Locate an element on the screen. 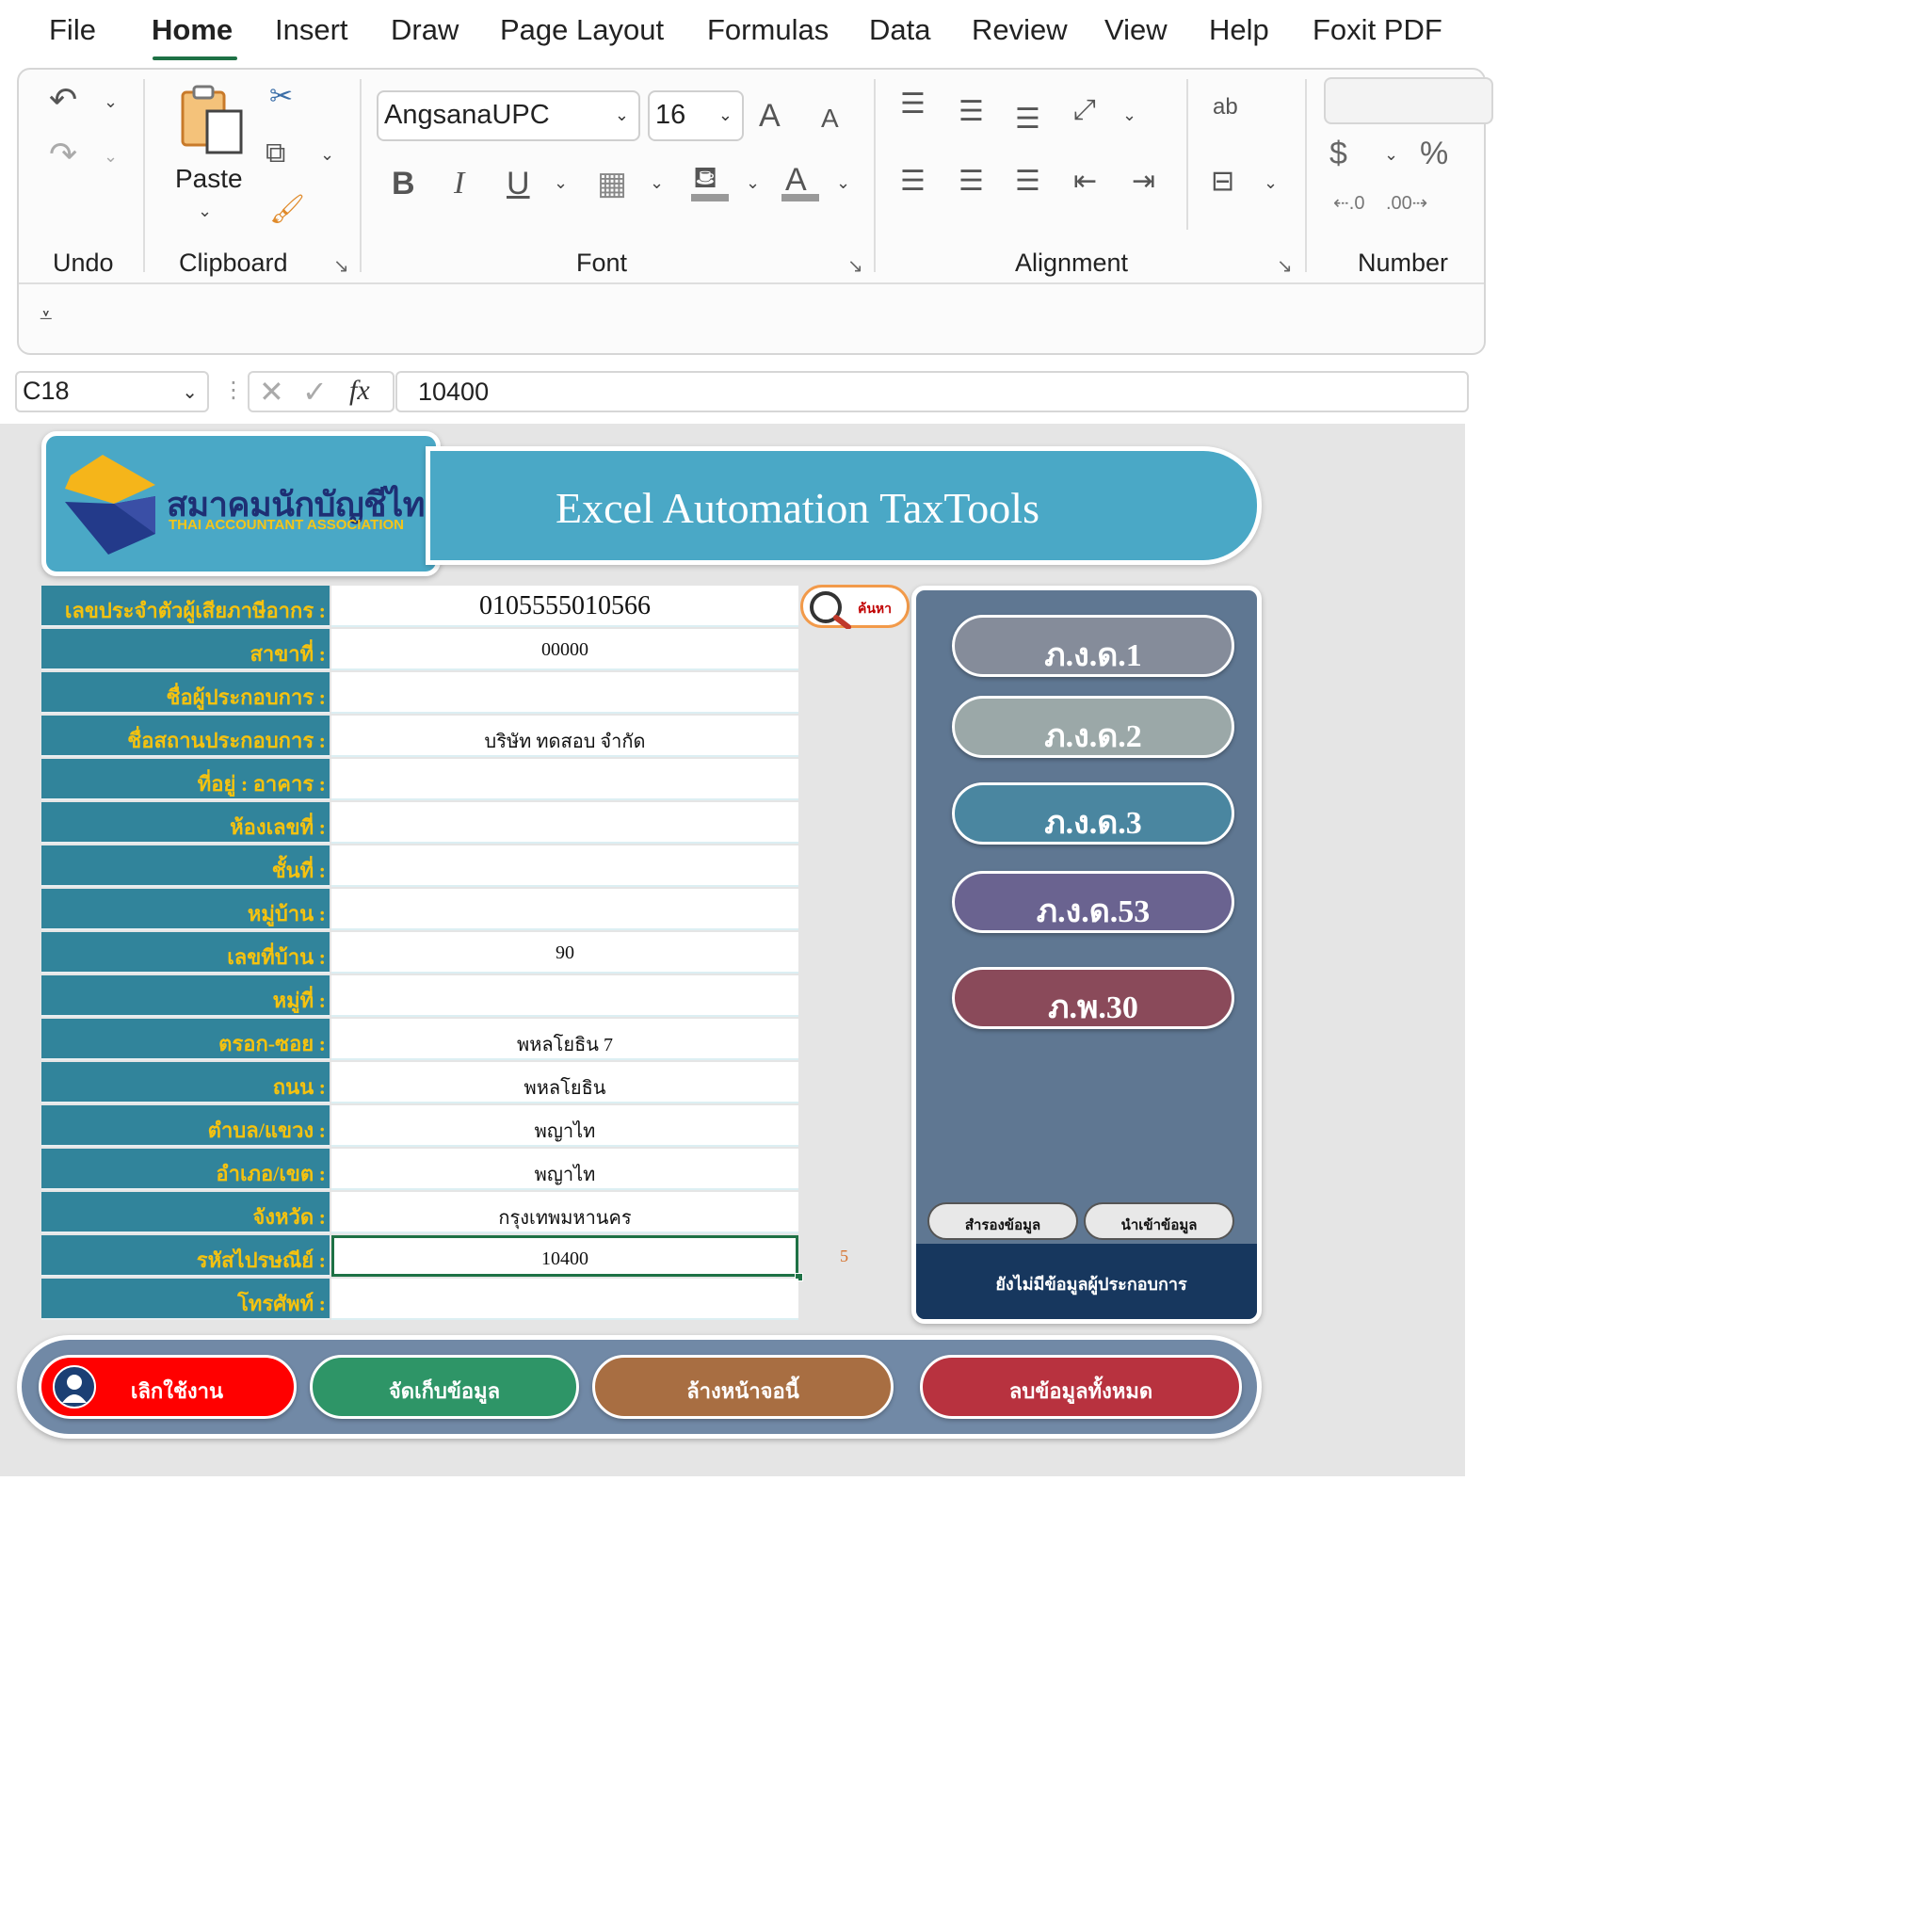  clipboard-launcher-icon: ↘ is located at coordinates (341, 266).